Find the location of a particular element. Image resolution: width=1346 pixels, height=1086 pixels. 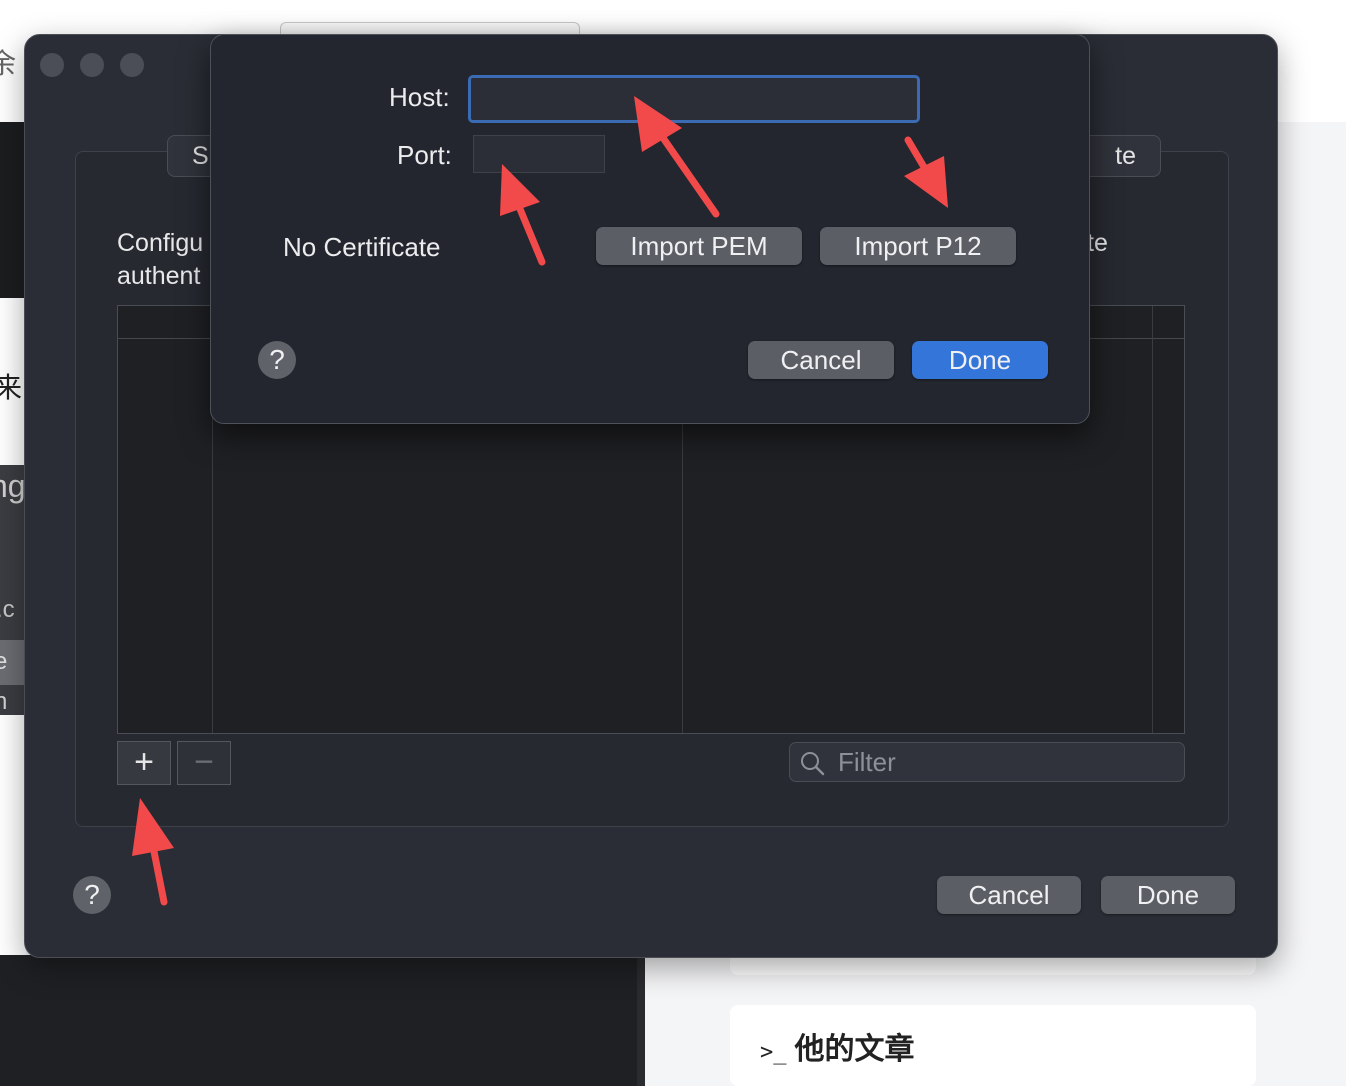

cancel-button: Cancel is located at coordinates (1009, 895).